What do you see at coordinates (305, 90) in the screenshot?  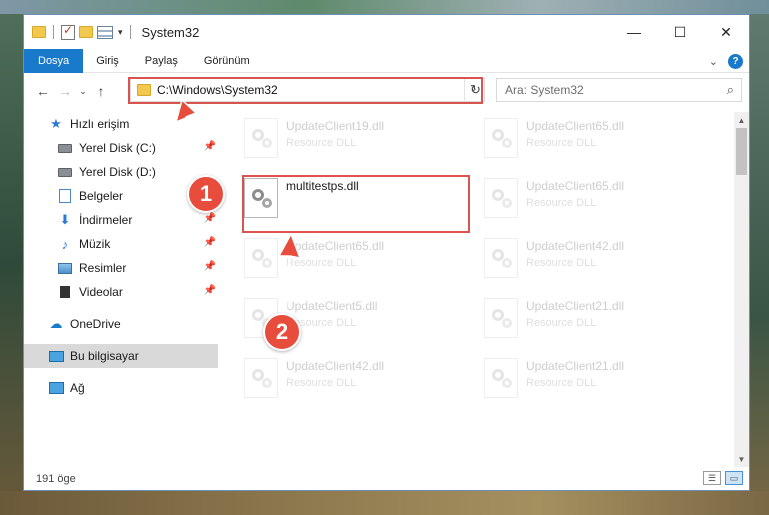 I see `address-highlight-box` at bounding box center [305, 90].